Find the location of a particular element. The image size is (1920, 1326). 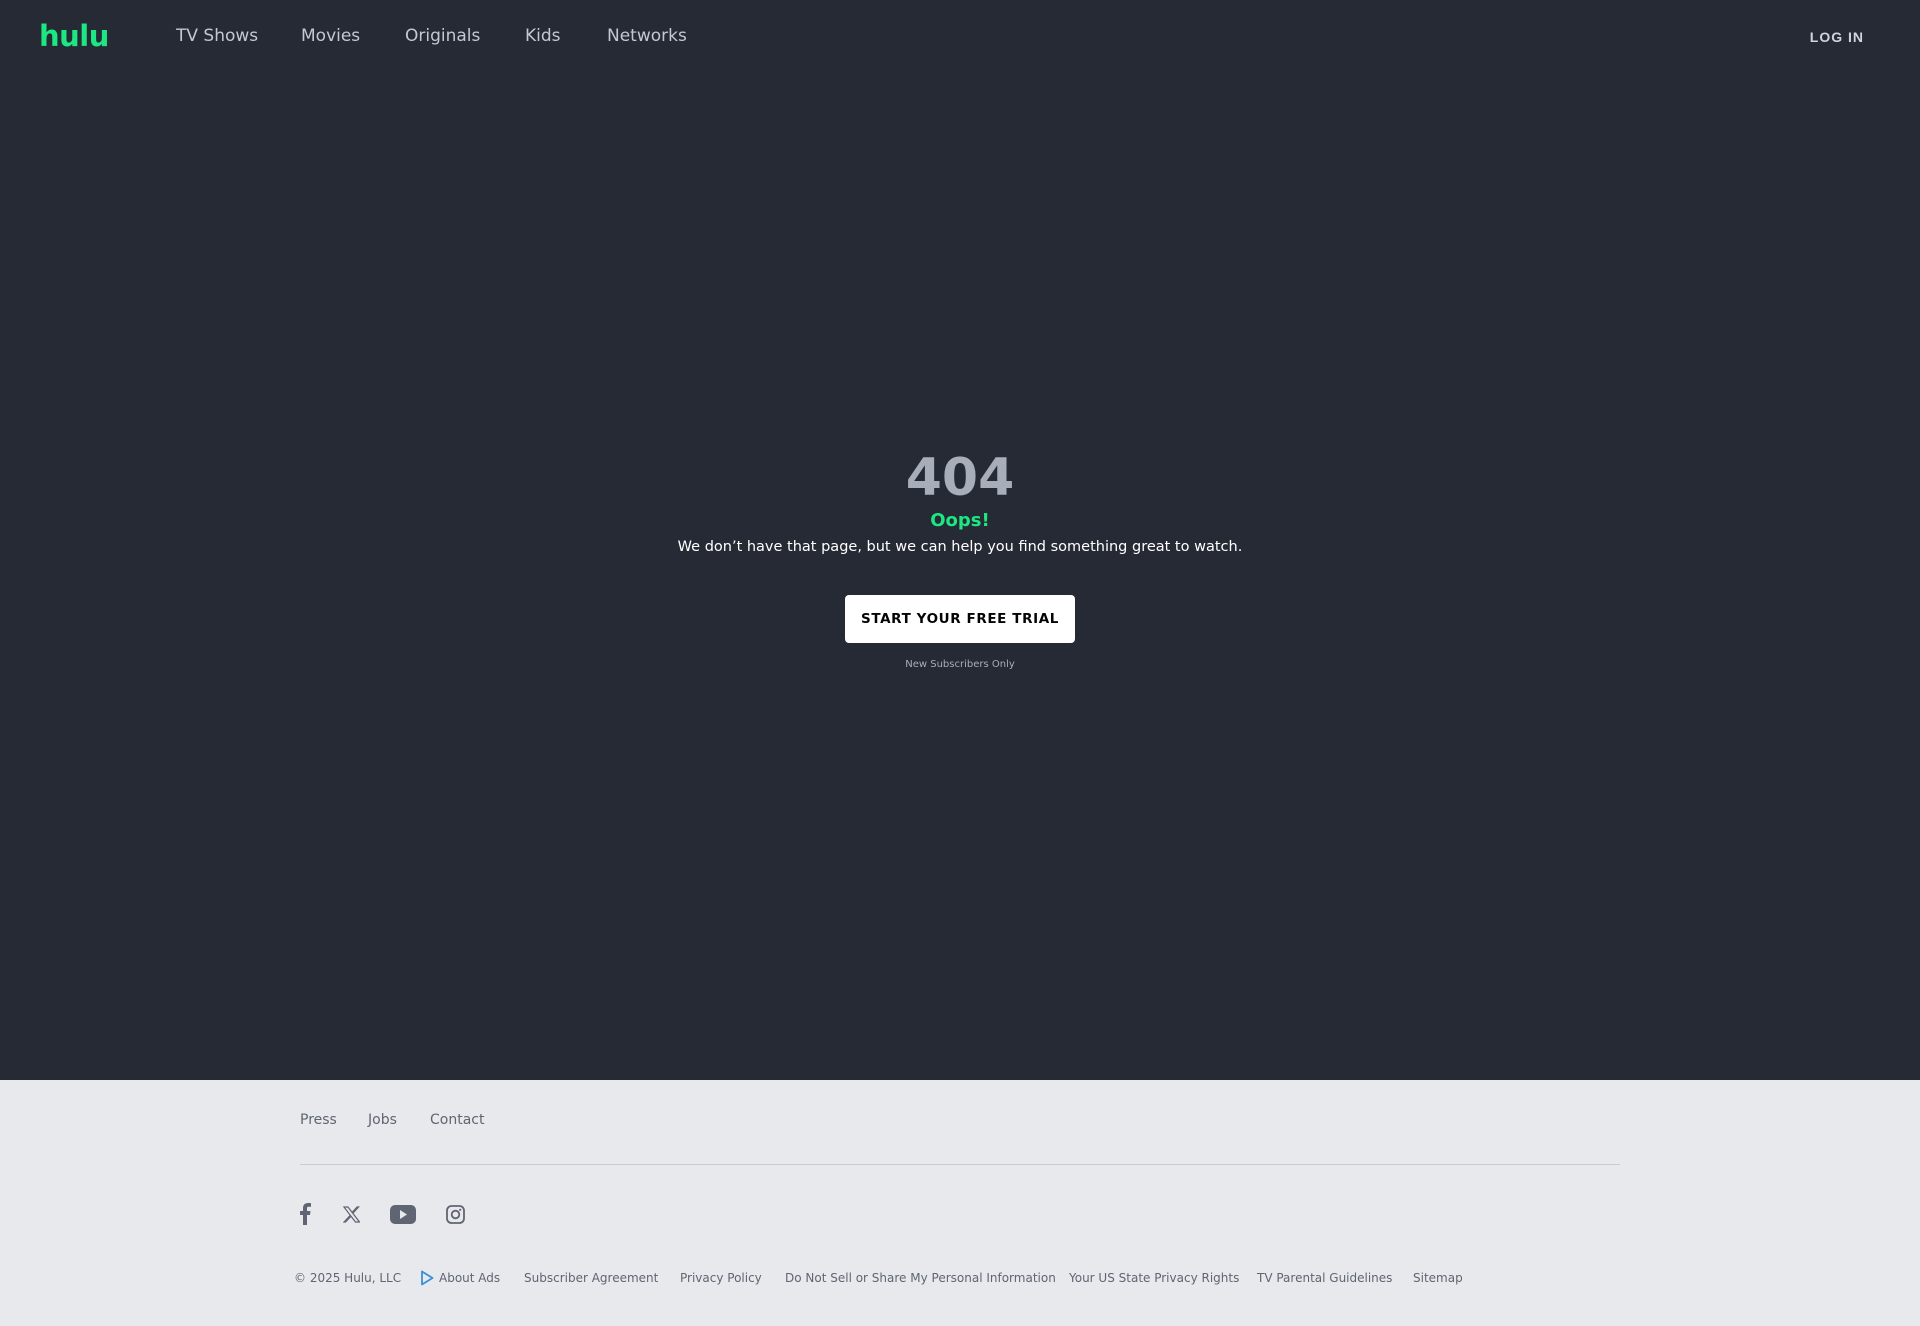

footer-link-jobs: Jobs is located at coordinates (382, 1120).